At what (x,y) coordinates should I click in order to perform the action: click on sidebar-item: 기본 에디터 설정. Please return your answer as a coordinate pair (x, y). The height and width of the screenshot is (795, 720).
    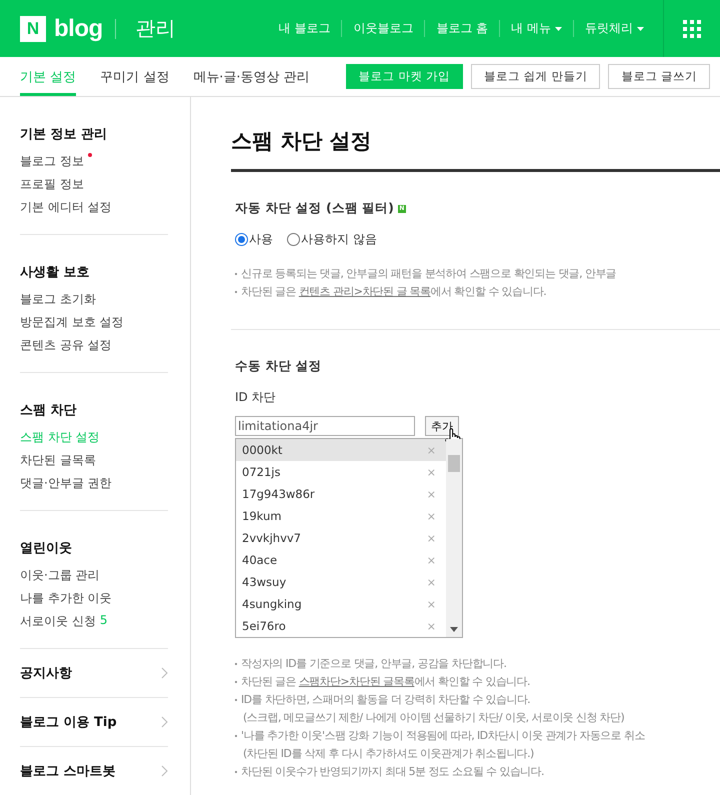
    Looking at the image, I should click on (94, 207).